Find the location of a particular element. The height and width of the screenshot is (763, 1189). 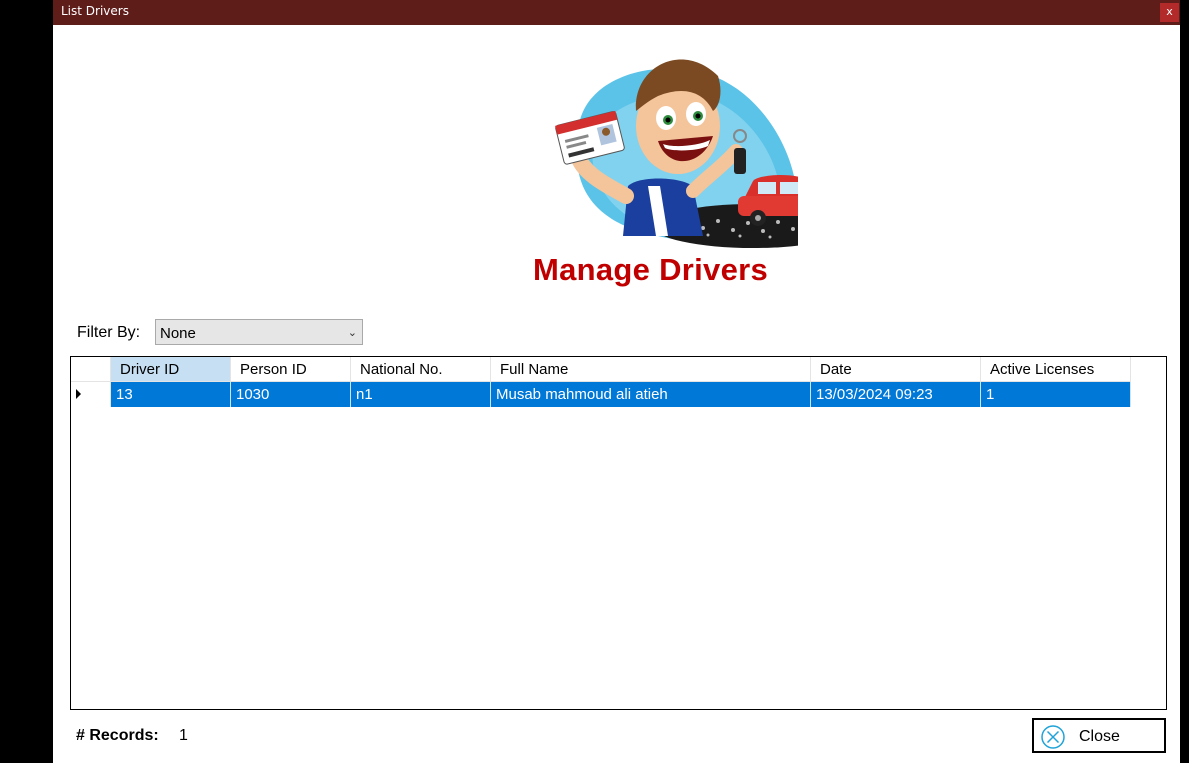

column-header-active-licenses: Active Licenses is located at coordinates (1056, 369).